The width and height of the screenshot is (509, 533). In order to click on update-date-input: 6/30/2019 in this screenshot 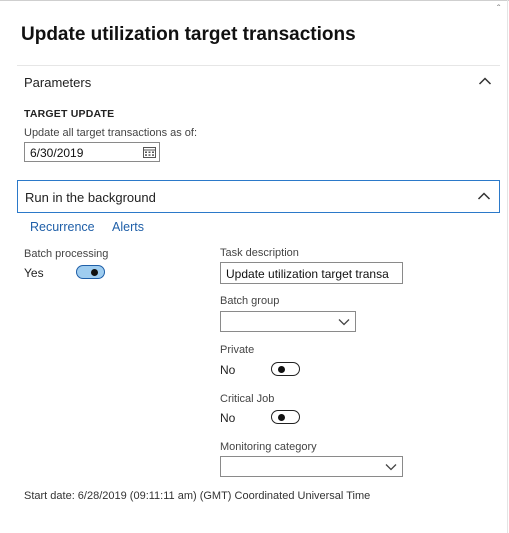, I will do `click(92, 152)`.